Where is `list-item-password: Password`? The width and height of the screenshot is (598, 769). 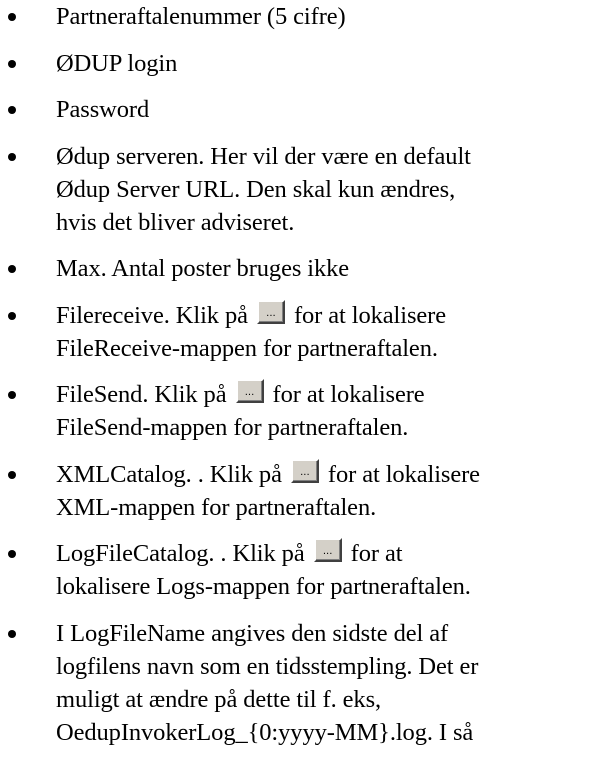
list-item-password: Password is located at coordinates (299, 109).